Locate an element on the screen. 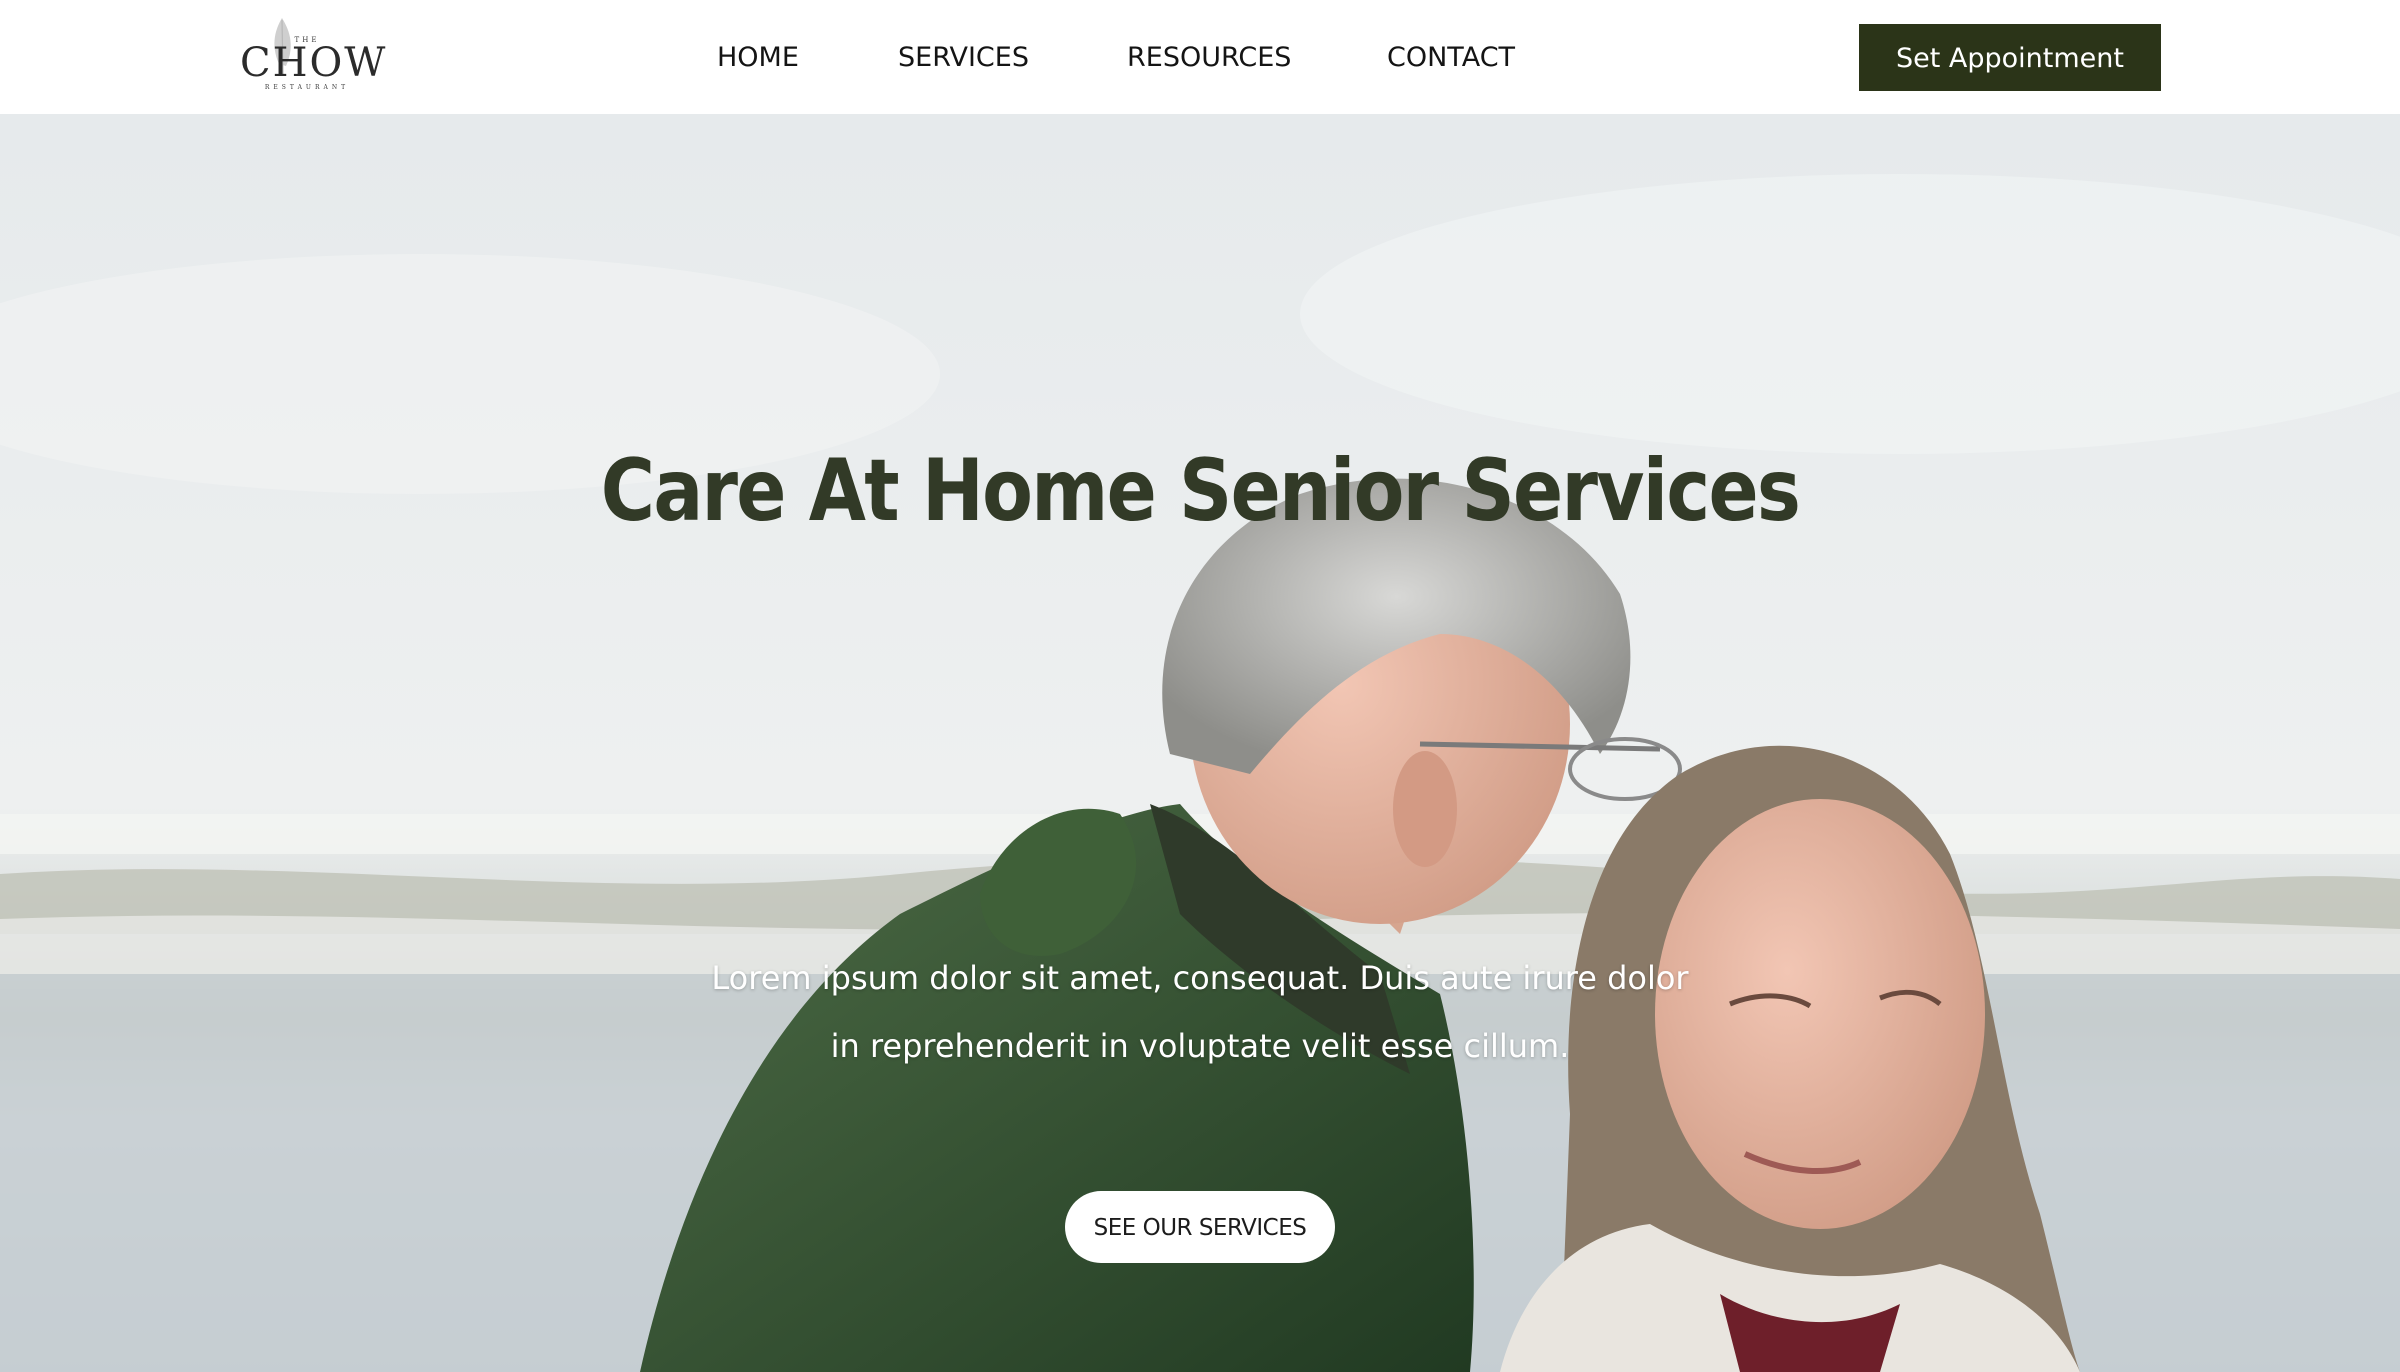 Image resolution: width=2400 pixels, height=1372 pixels. see-our-services-button: SEE OUR SERVICES is located at coordinates (1200, 1227).